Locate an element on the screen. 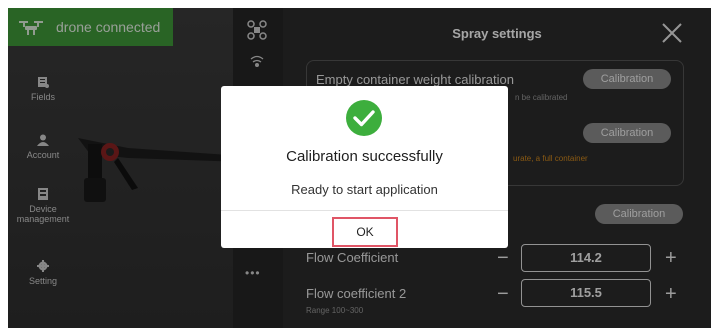 The height and width of the screenshot is (328, 711). dialog-title: Calibration successfully is located at coordinates (364, 156).